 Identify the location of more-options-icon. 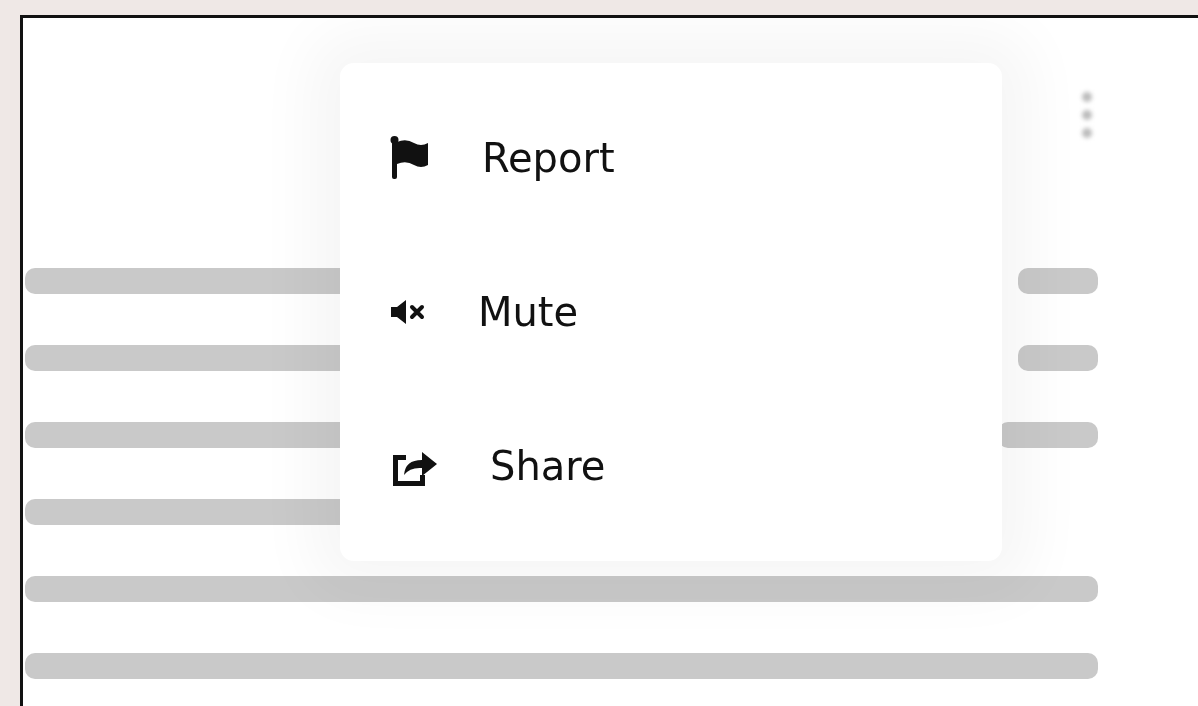
(1087, 115).